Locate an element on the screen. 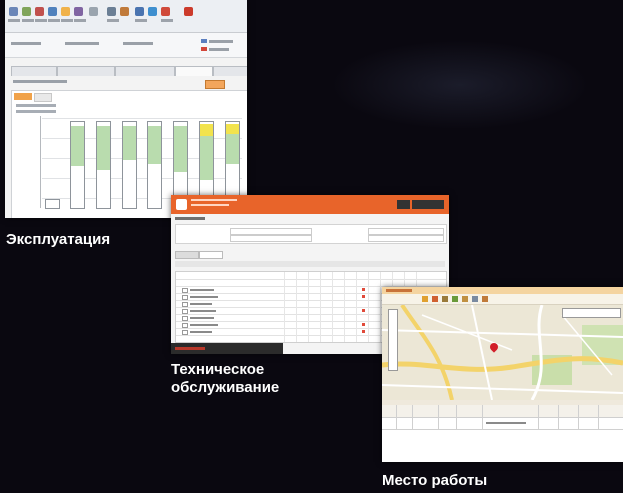 Image resolution: width=623 pixels, height=493 pixels. map-type-switch is located at coordinates (591, 313).